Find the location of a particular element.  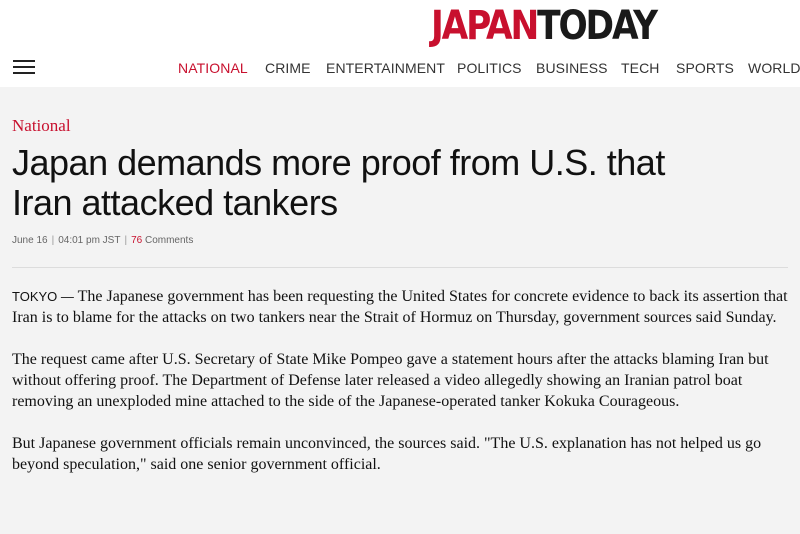

nav-item-entertainment: ENTERTAINMENT is located at coordinates (385, 68).